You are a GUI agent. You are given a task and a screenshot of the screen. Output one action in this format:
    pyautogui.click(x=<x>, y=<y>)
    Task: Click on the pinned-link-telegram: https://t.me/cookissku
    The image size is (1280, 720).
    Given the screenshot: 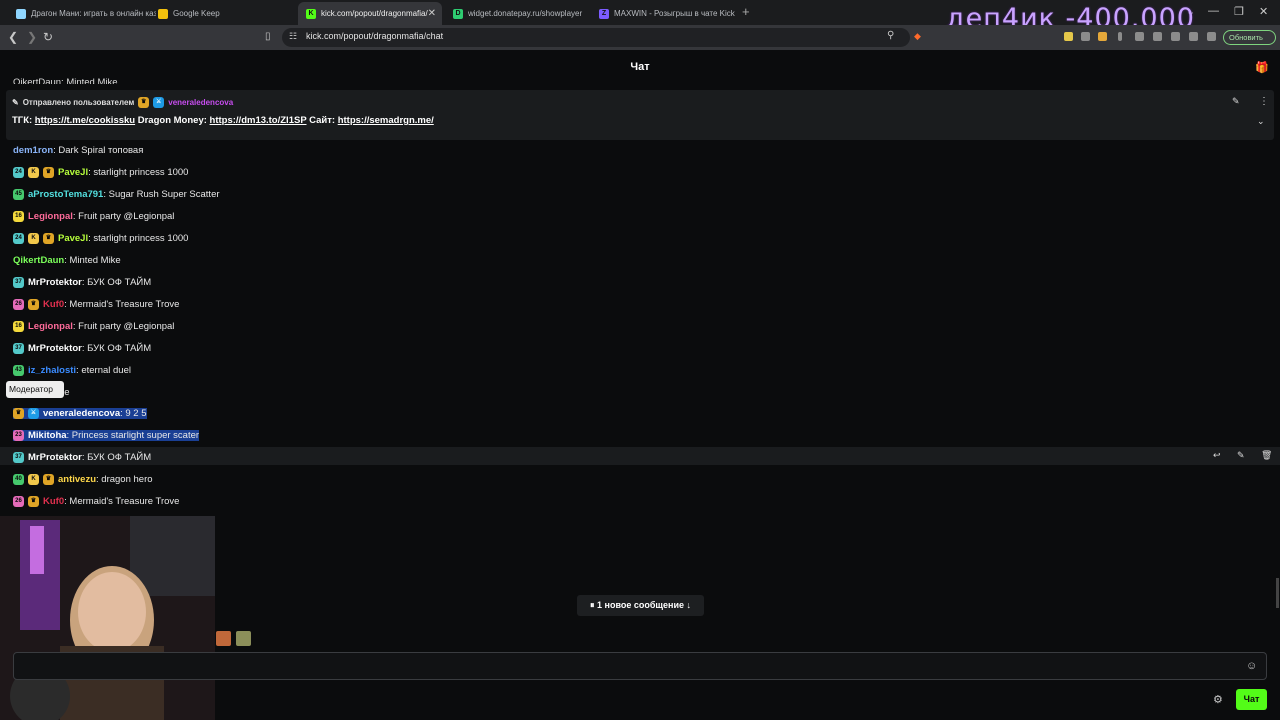 What is the action you would take?
    pyautogui.click(x=85, y=120)
    